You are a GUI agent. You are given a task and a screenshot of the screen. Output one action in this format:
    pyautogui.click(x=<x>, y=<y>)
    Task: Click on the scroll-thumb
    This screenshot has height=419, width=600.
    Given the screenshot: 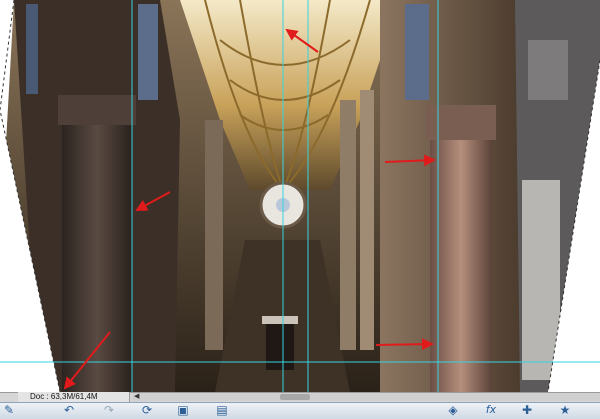 What is the action you would take?
    pyautogui.click(x=295, y=397)
    